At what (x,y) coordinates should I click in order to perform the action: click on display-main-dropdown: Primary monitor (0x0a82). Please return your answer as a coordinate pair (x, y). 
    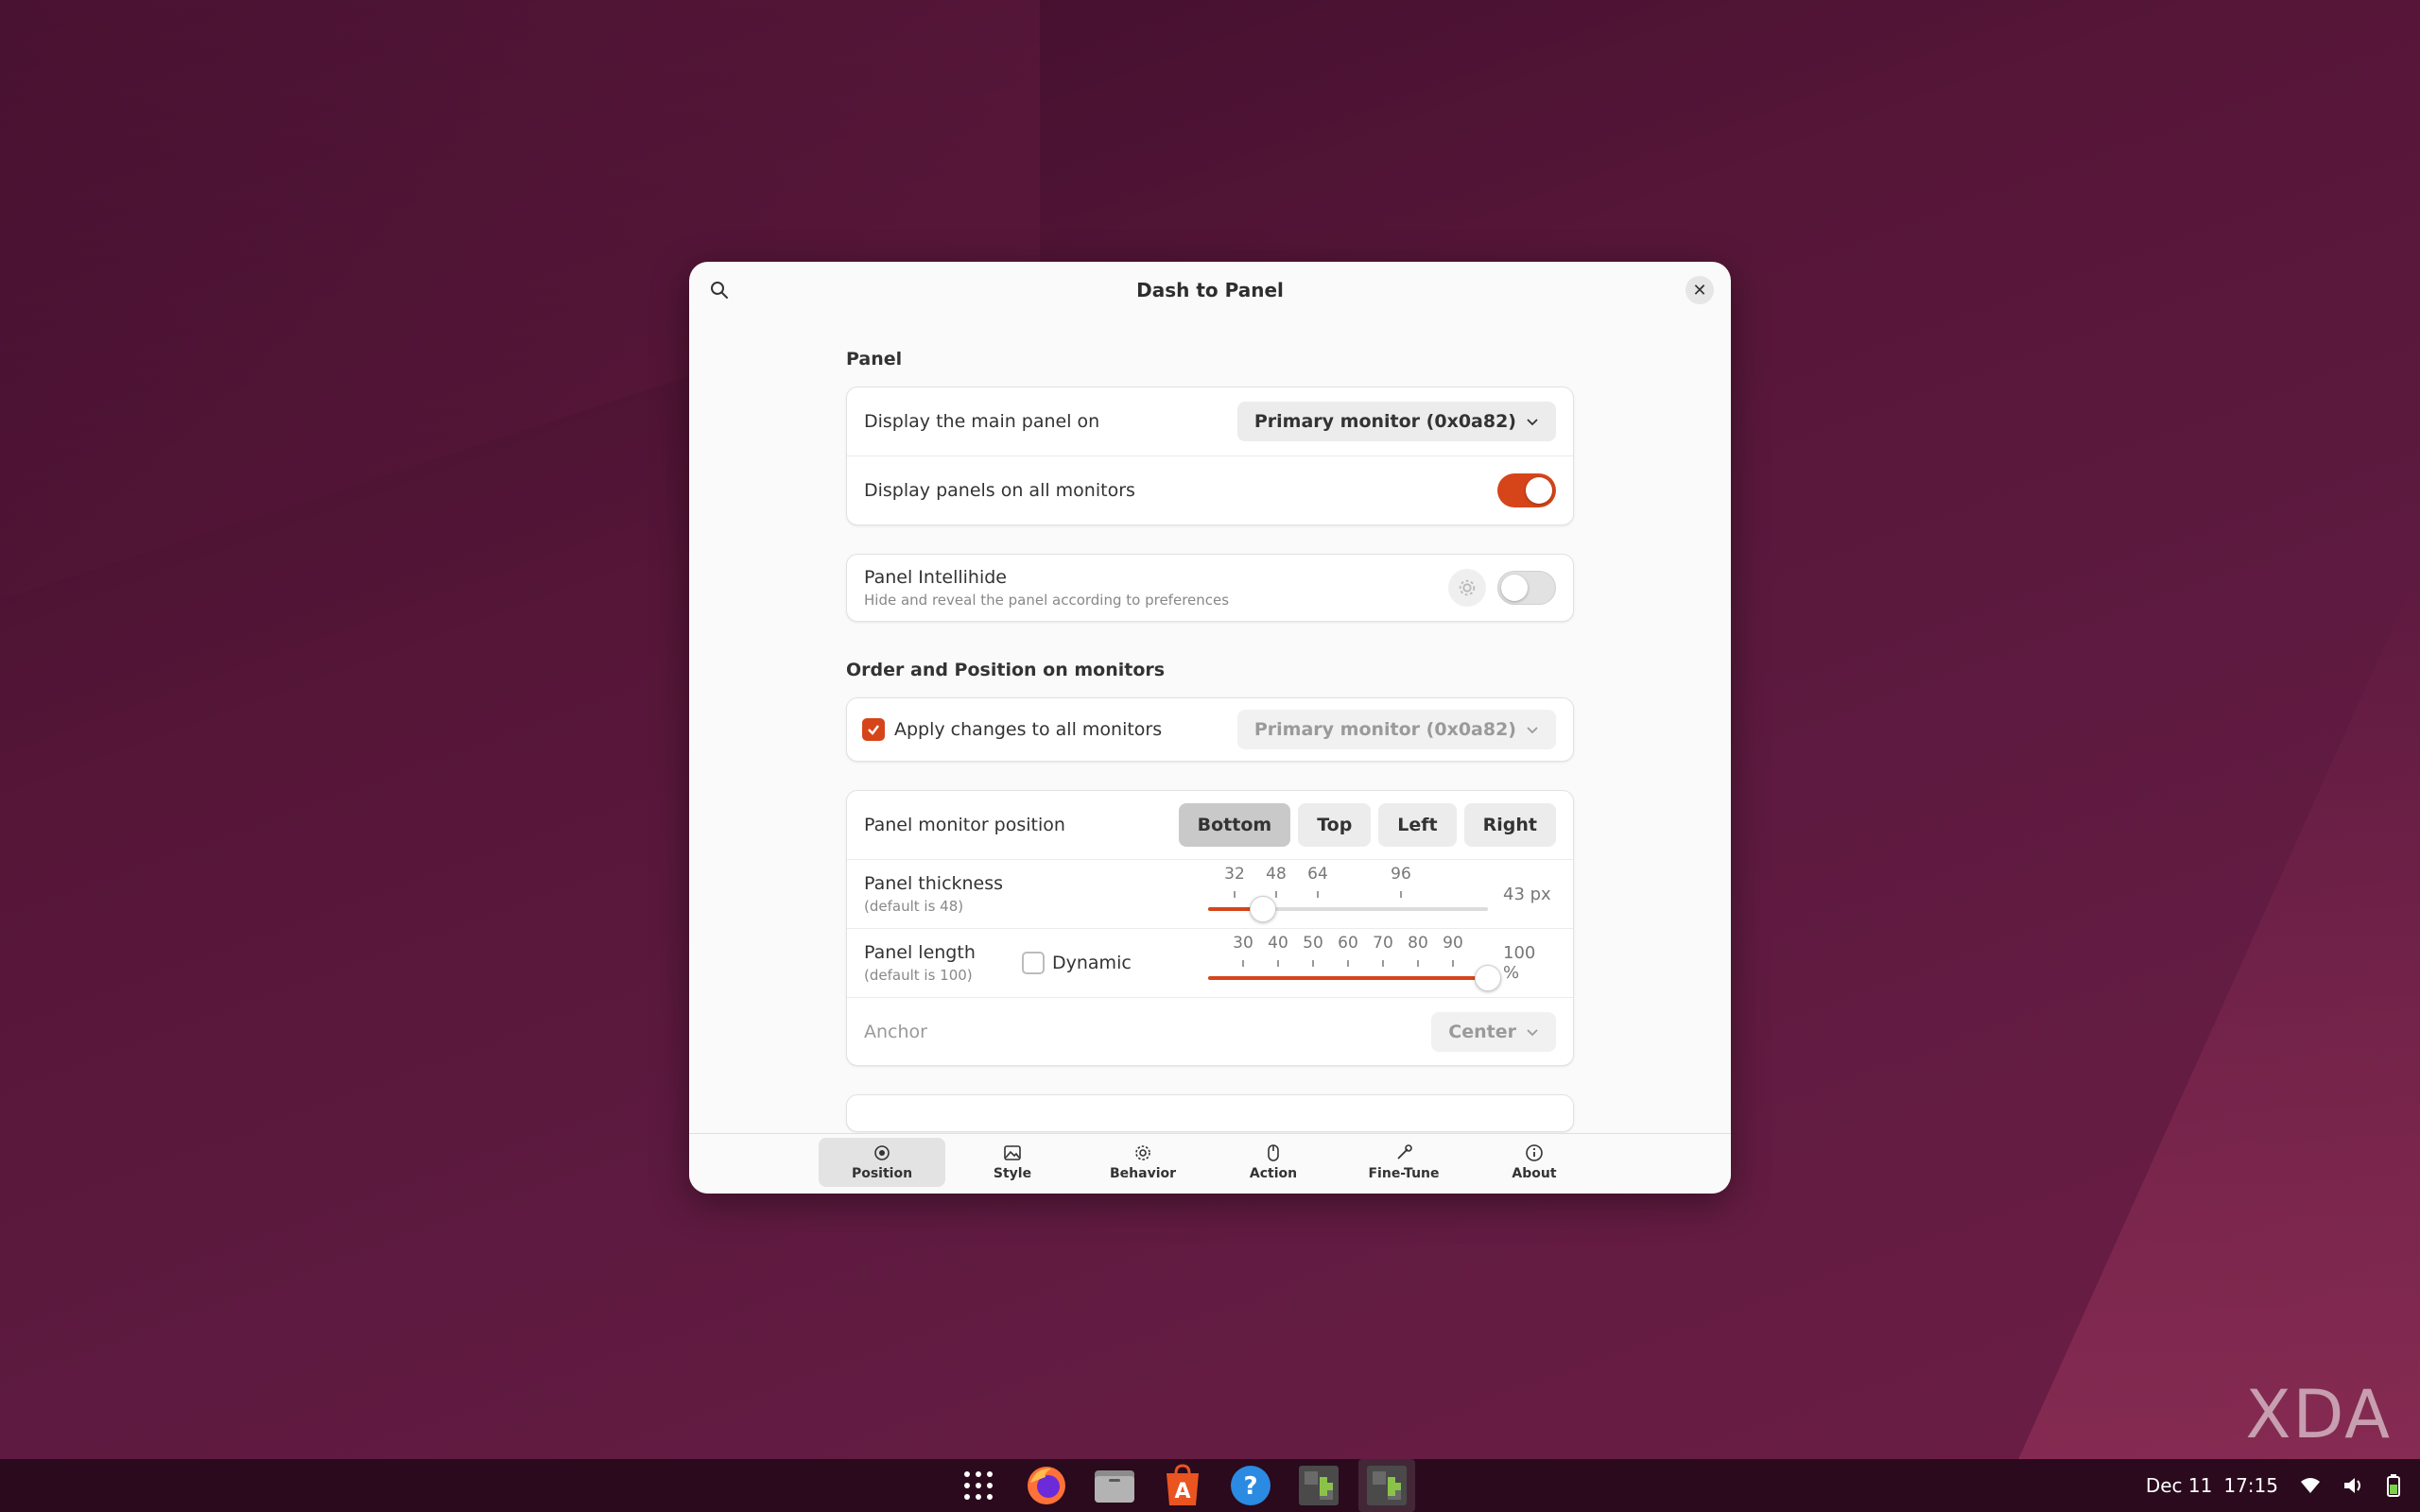
    Looking at the image, I should click on (1396, 421).